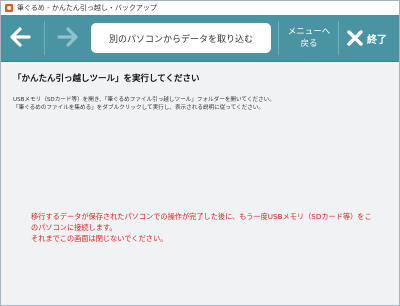 The width and height of the screenshot is (400, 306). I want to click on window-title: 筆ぐるめ - かんたん引っ越し・バックアップ, so click(87, 8).